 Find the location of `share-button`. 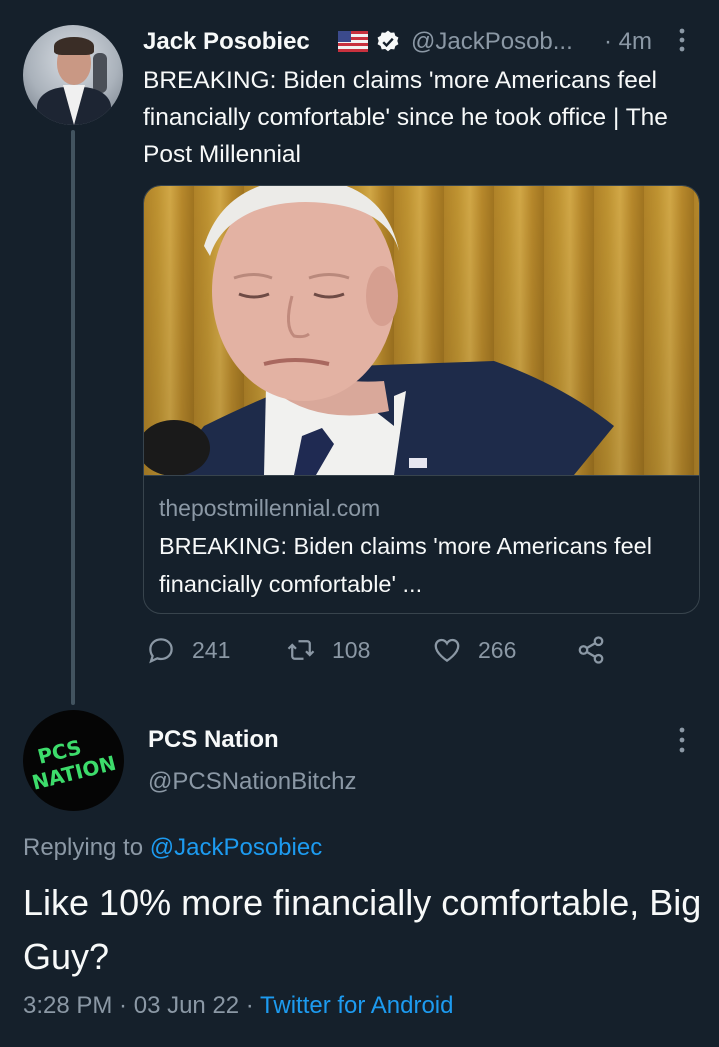

share-button is located at coordinates (599, 650).